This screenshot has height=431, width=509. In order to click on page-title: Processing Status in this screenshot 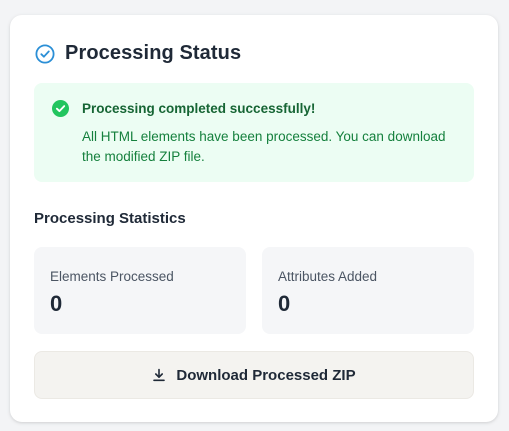, I will do `click(153, 53)`.